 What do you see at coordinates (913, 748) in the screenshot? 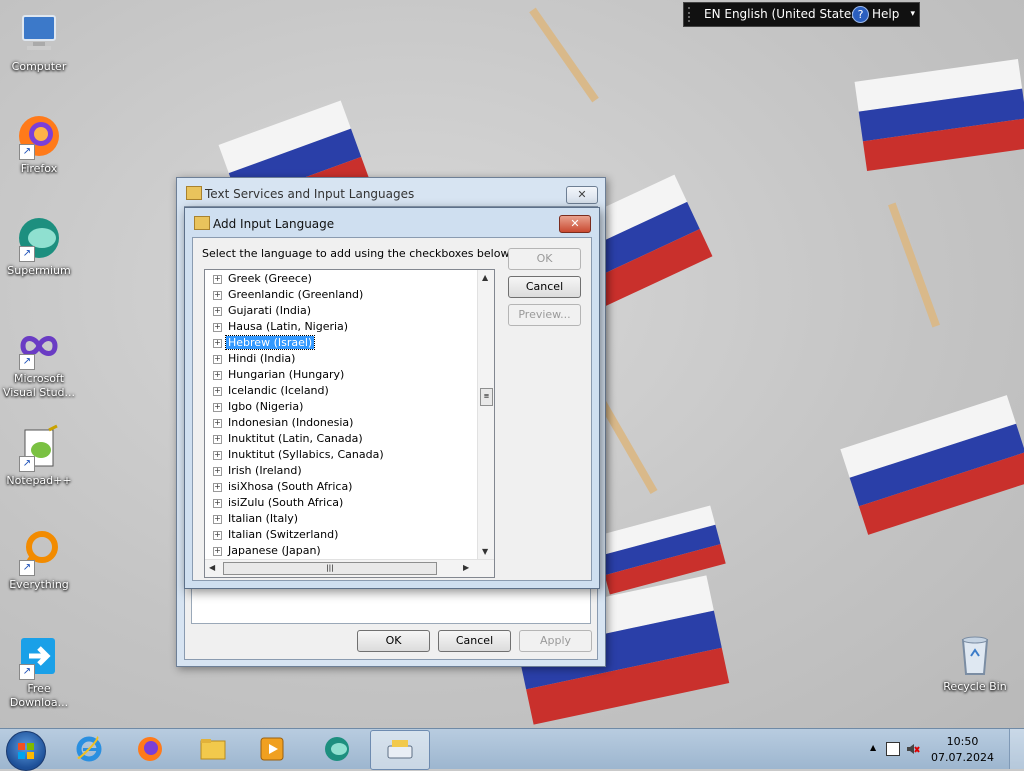
I see `volume-muted-icon` at bounding box center [913, 748].